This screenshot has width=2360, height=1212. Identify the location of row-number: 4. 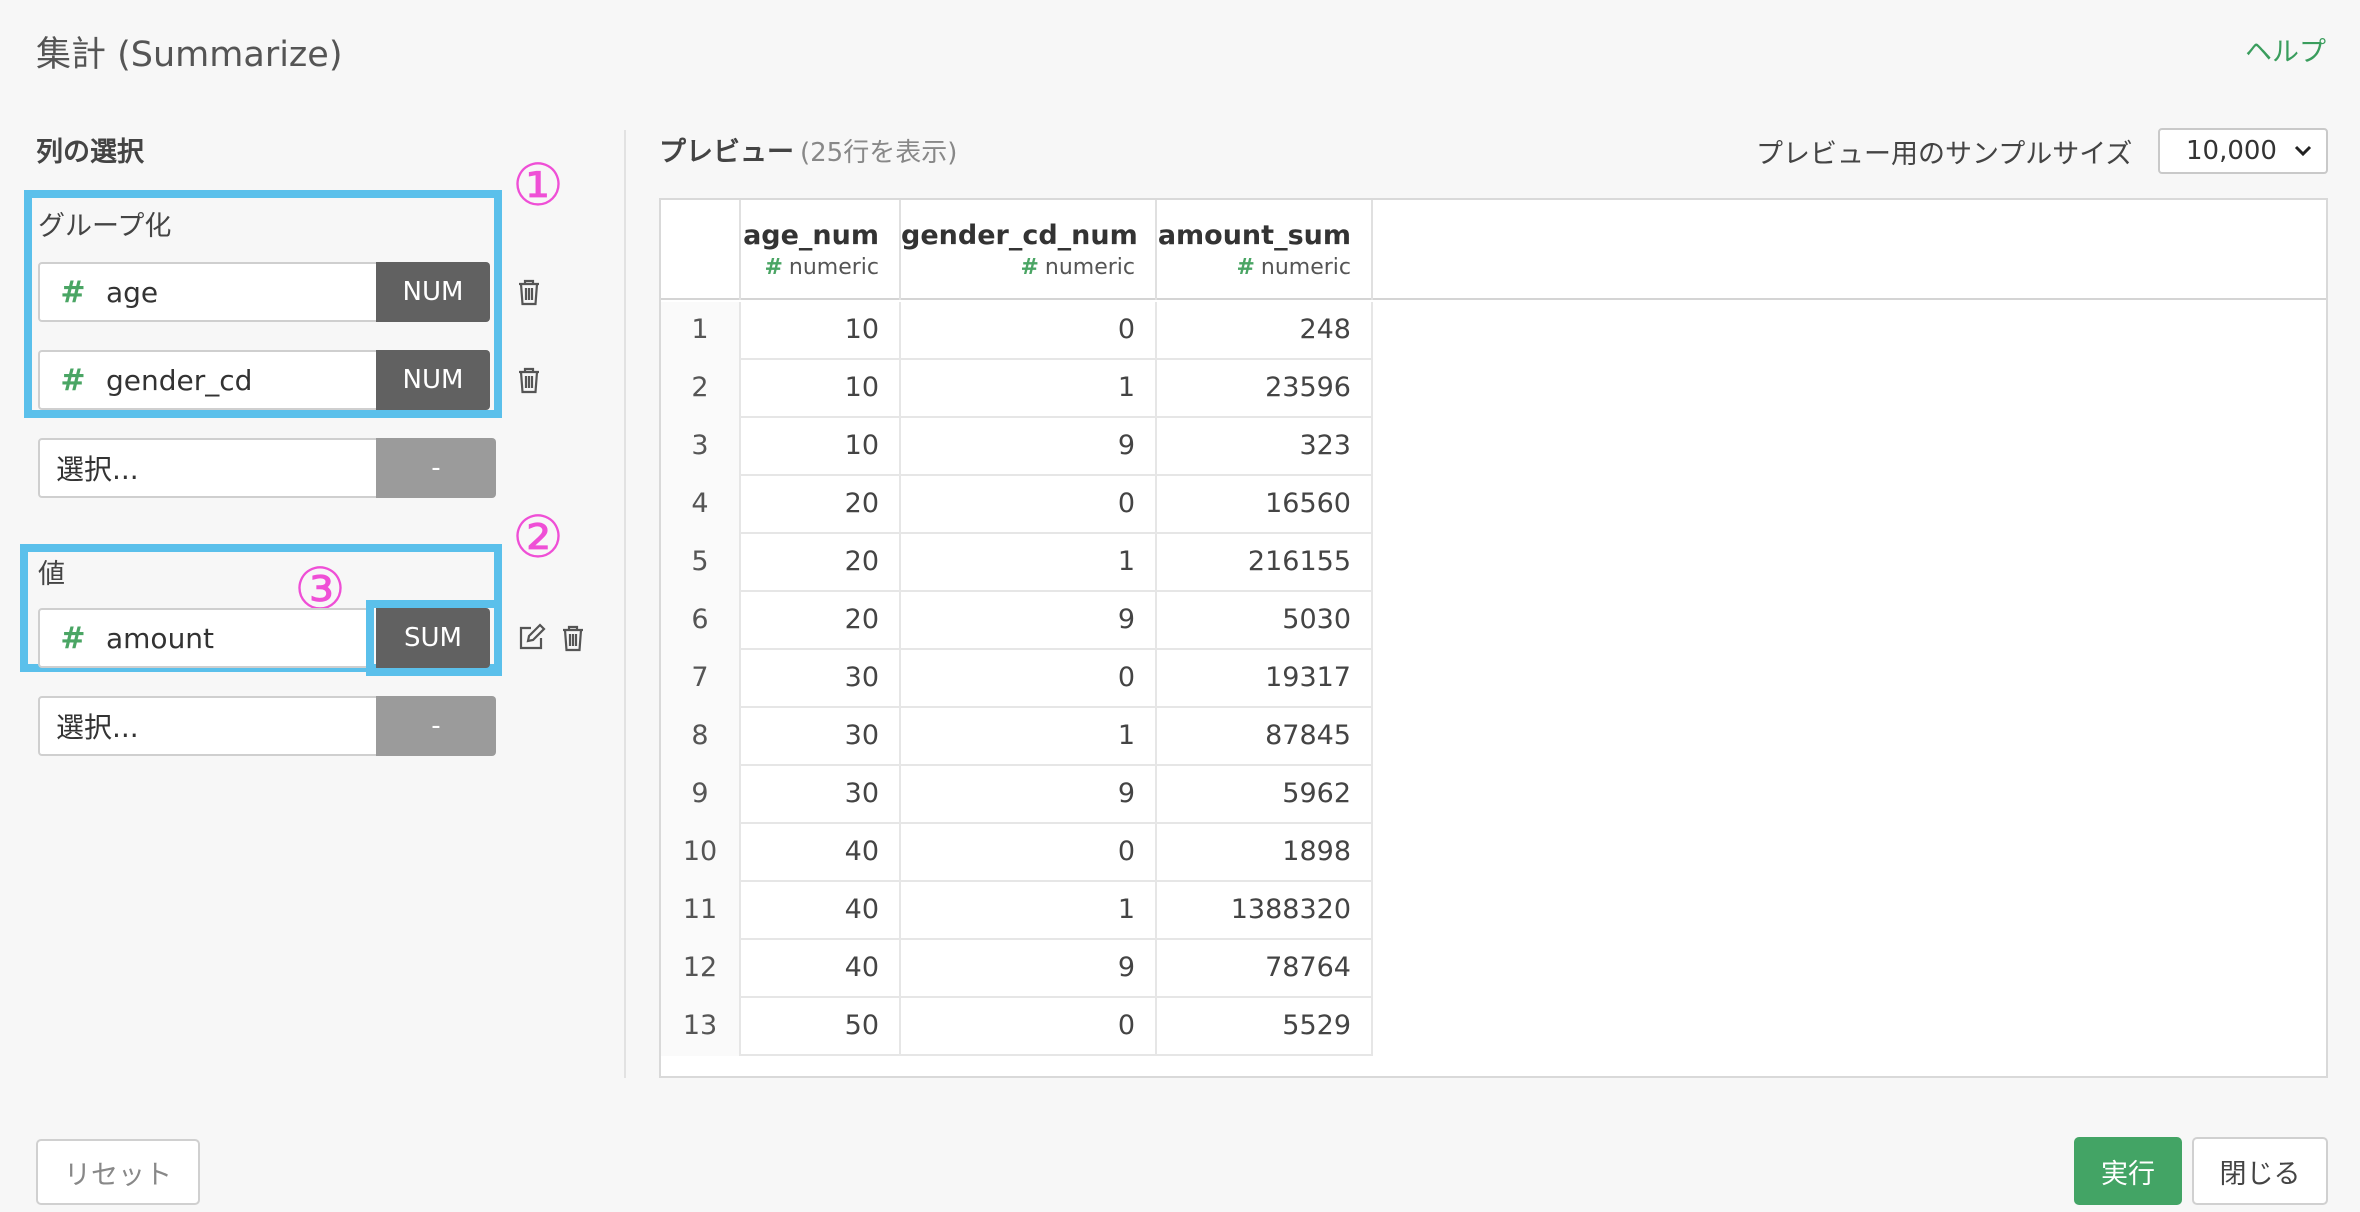
(701, 505).